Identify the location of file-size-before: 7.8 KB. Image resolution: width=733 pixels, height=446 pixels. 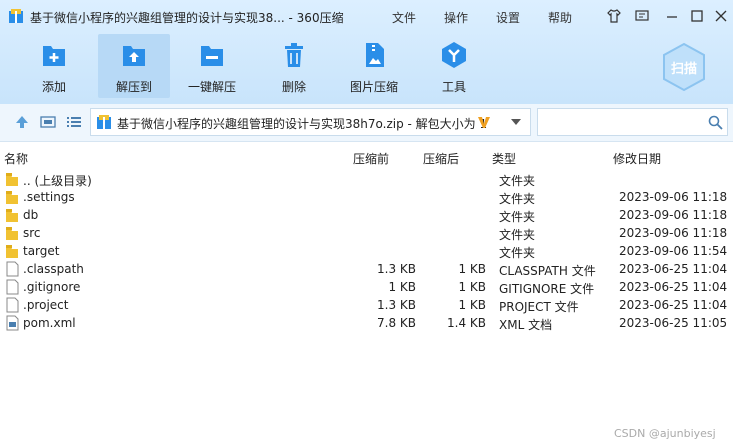
(396, 323).